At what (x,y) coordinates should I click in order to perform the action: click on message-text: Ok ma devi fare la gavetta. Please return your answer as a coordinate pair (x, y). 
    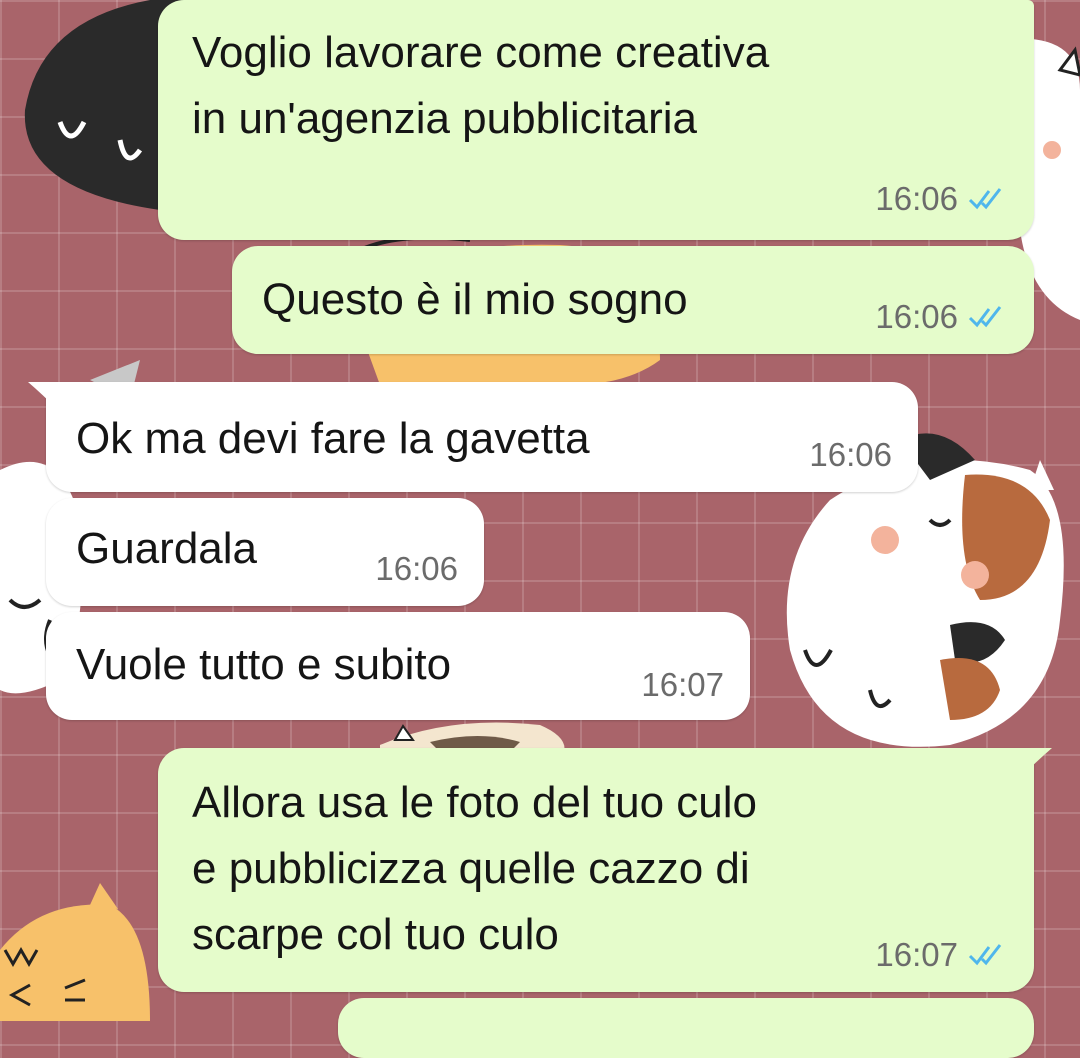
    Looking at the image, I should click on (333, 438).